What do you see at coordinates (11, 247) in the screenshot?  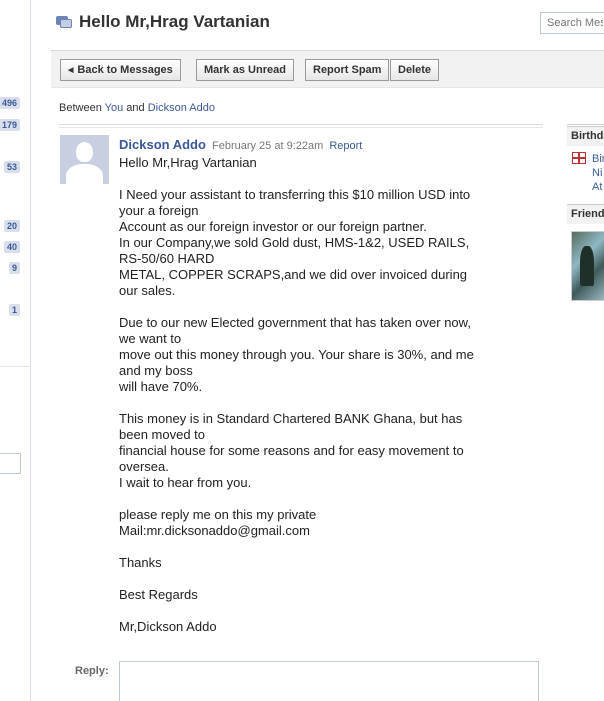 I see `count-badge: 40` at bounding box center [11, 247].